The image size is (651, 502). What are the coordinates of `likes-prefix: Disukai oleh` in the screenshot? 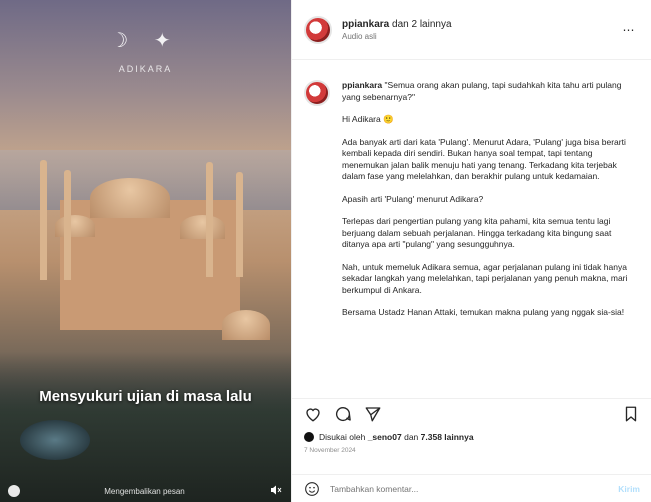 It's located at (342, 437).